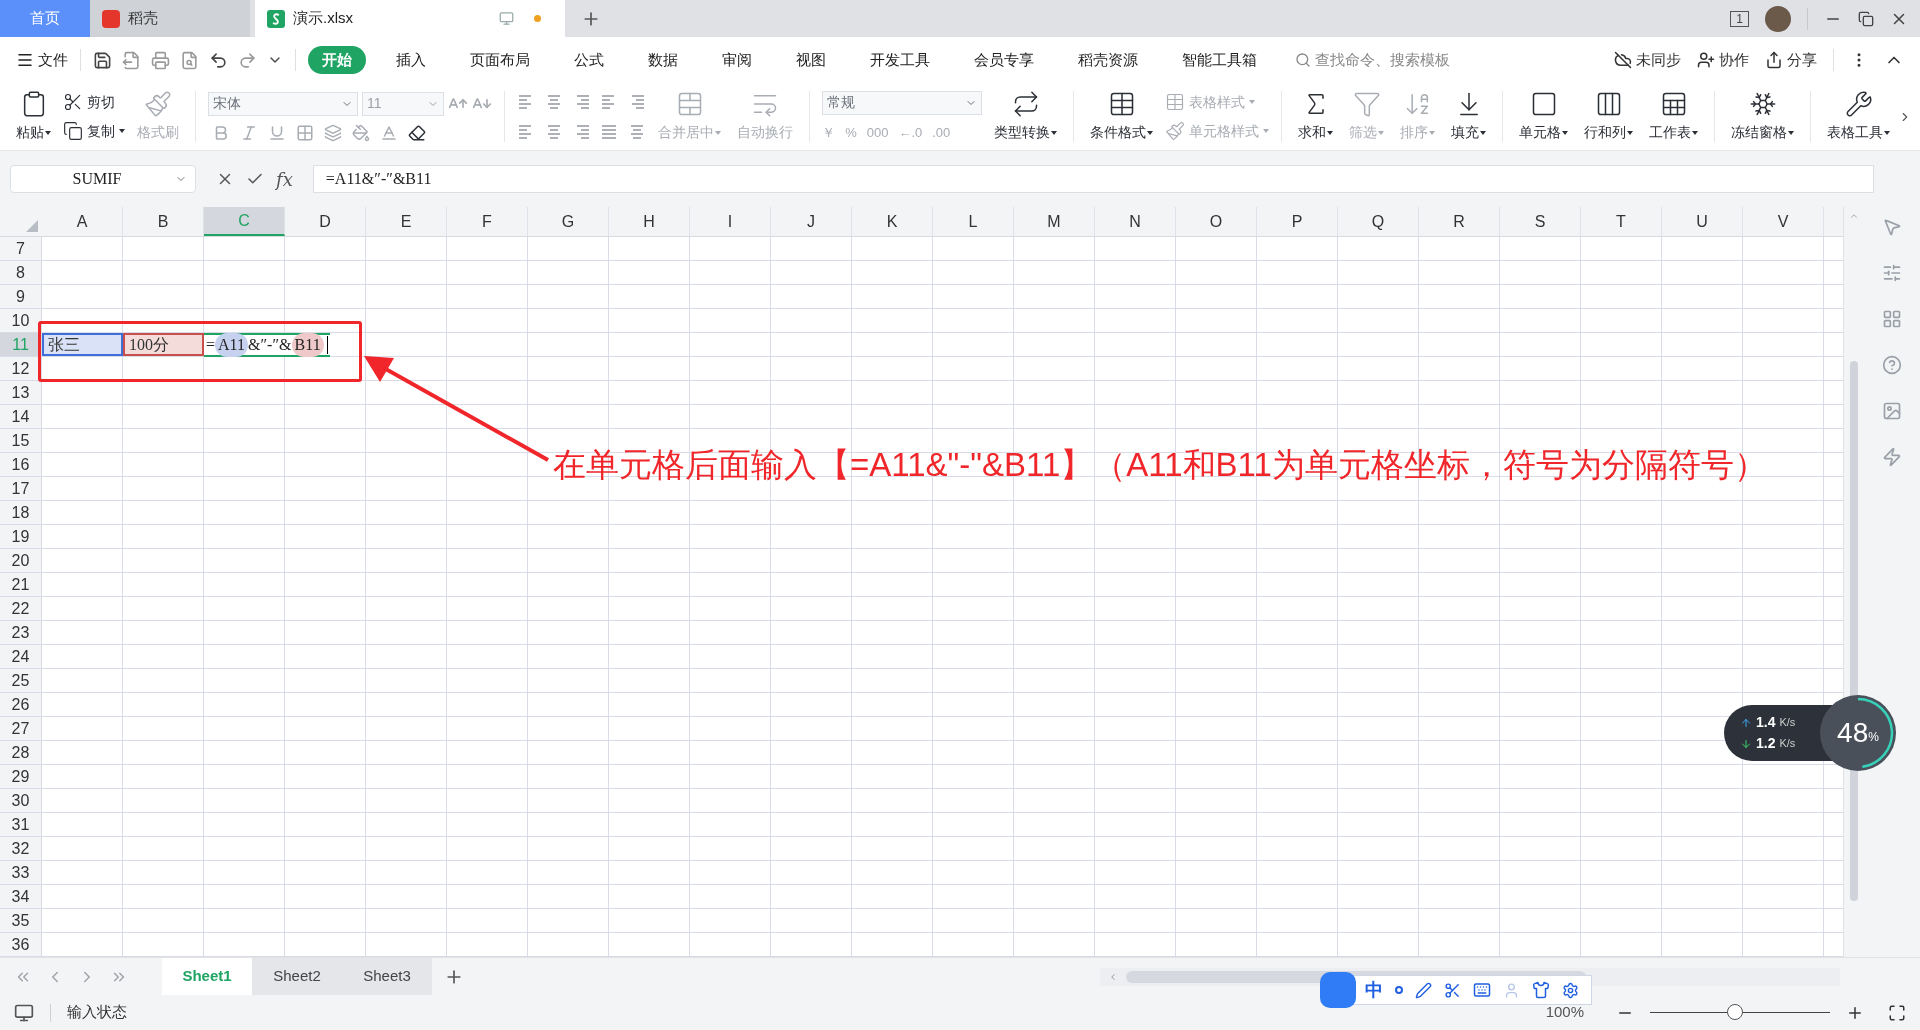 The image size is (1920, 1030). What do you see at coordinates (21, 464) in the screenshot?
I see `row-header: 16` at bounding box center [21, 464].